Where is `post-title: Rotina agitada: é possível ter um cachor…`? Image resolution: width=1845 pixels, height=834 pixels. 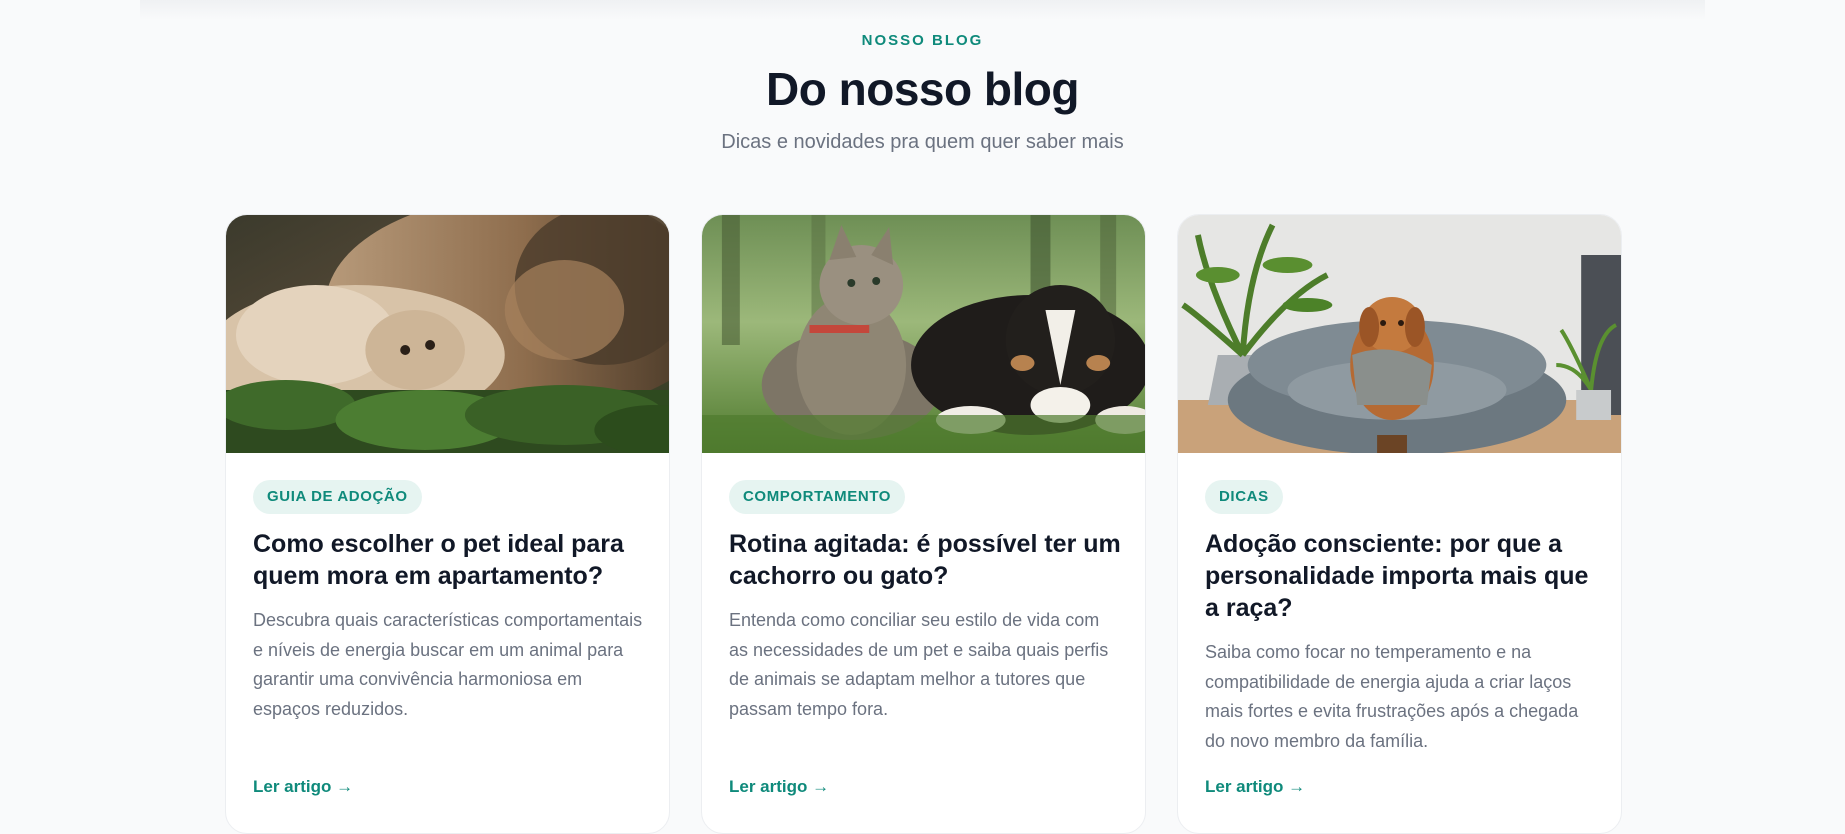
post-title: Rotina agitada: é possível ter um cachor… is located at coordinates (925, 560).